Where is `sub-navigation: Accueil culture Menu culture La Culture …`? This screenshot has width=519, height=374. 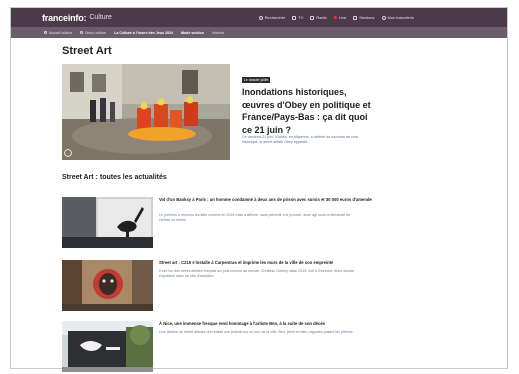
sub-navigation: Accueil culture Menu culture La Culture … is located at coordinates (259, 32).